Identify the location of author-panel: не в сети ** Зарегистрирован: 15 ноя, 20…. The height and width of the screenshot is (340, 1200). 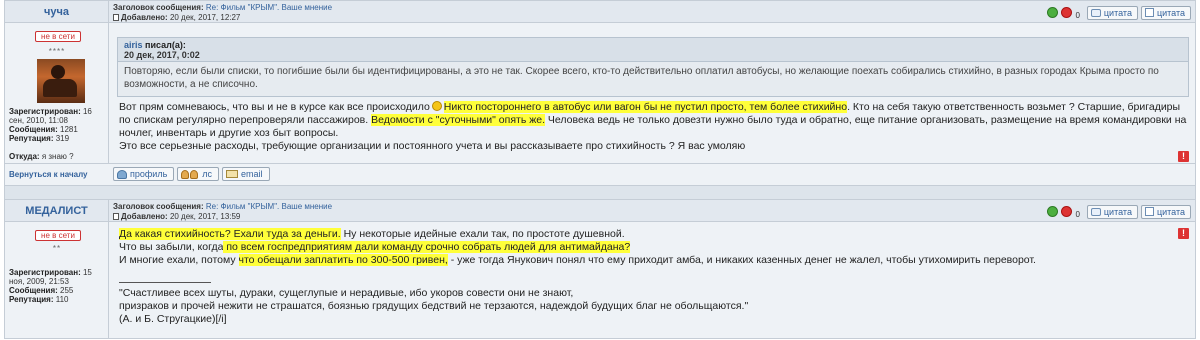
(57, 280).